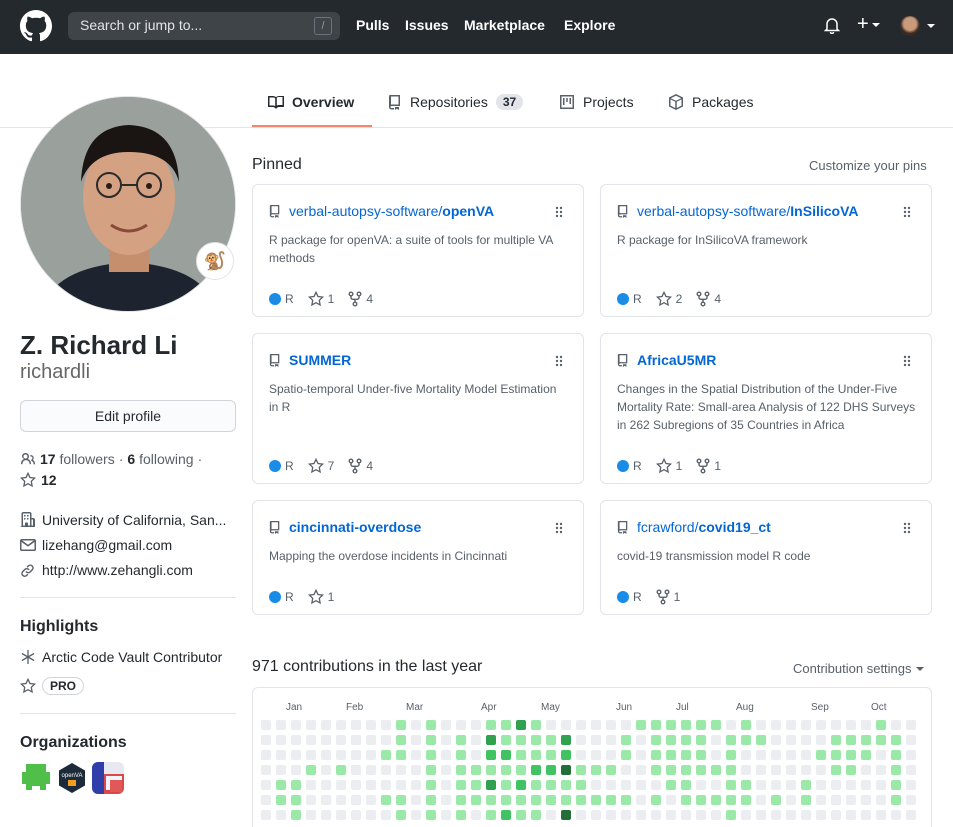 This screenshot has height=827, width=953. What do you see at coordinates (427, 25) in the screenshot?
I see `nav-issues: Issues` at bounding box center [427, 25].